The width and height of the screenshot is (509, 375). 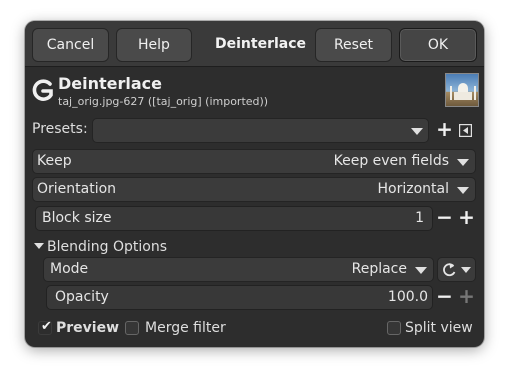 I want to click on expander-down-icon, so click(x=39, y=246).